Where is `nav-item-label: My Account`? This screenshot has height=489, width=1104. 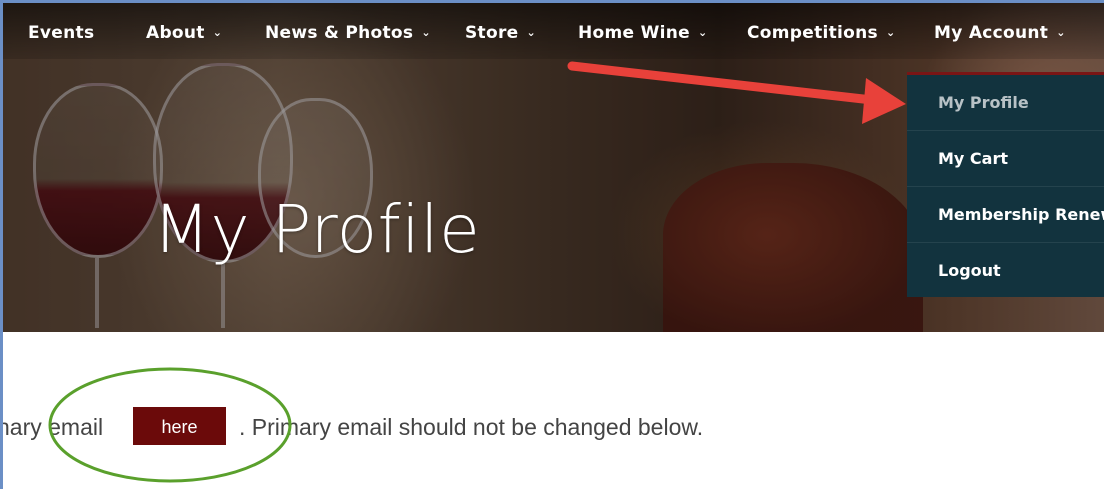
nav-item-label: My Account is located at coordinates (991, 33).